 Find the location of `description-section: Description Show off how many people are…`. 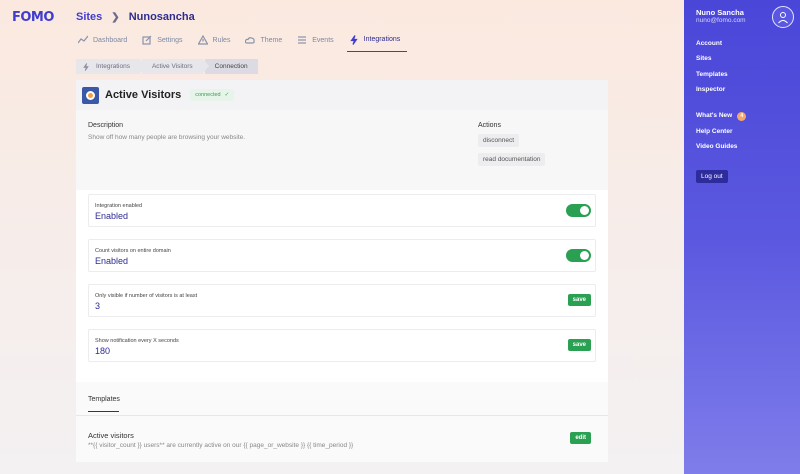

description-section: Description Show off how many people are… is located at coordinates (342, 150).